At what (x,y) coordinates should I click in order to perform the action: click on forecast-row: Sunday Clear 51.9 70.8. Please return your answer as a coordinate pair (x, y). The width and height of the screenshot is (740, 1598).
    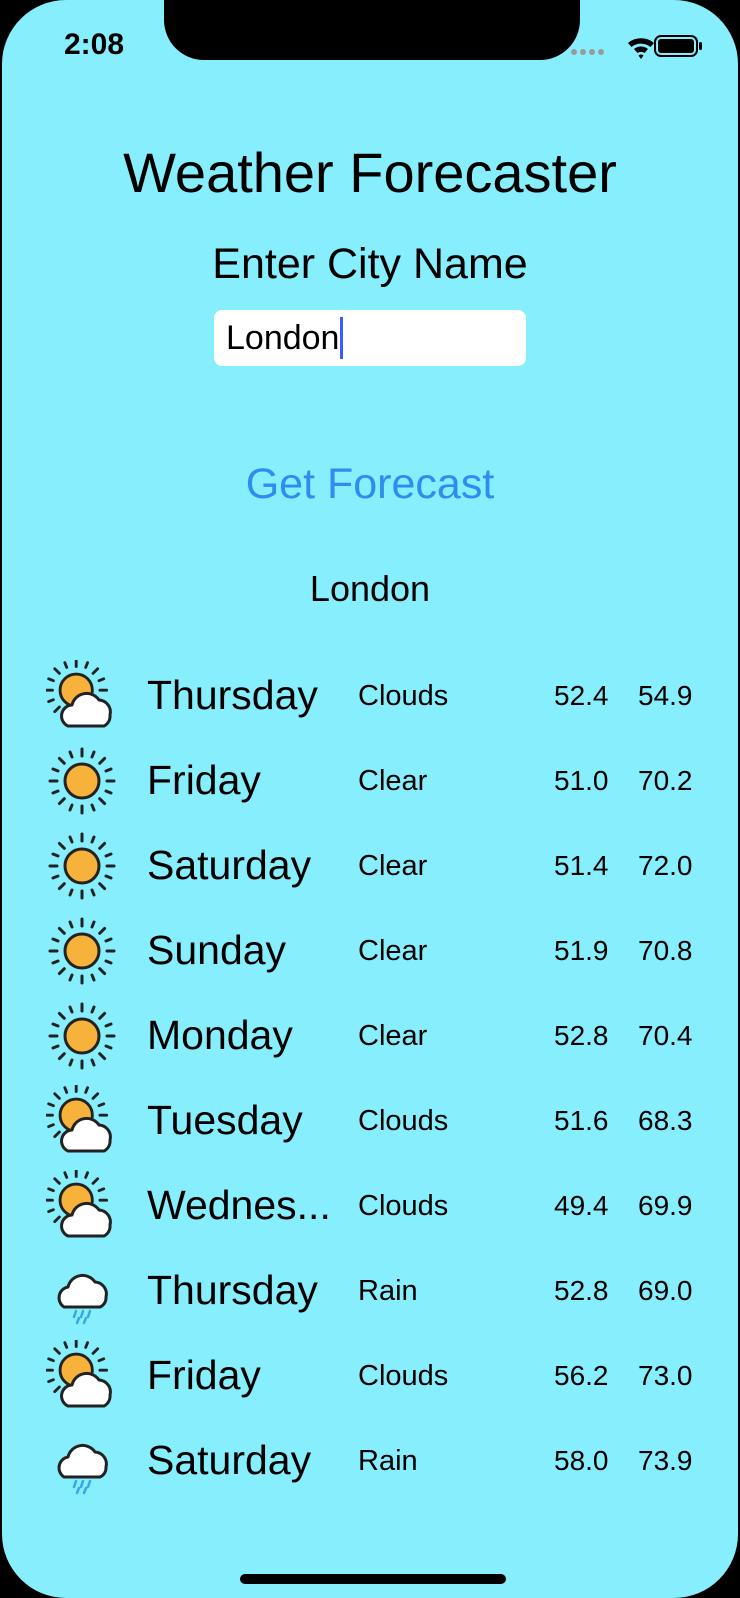
    Looking at the image, I should click on (370, 950).